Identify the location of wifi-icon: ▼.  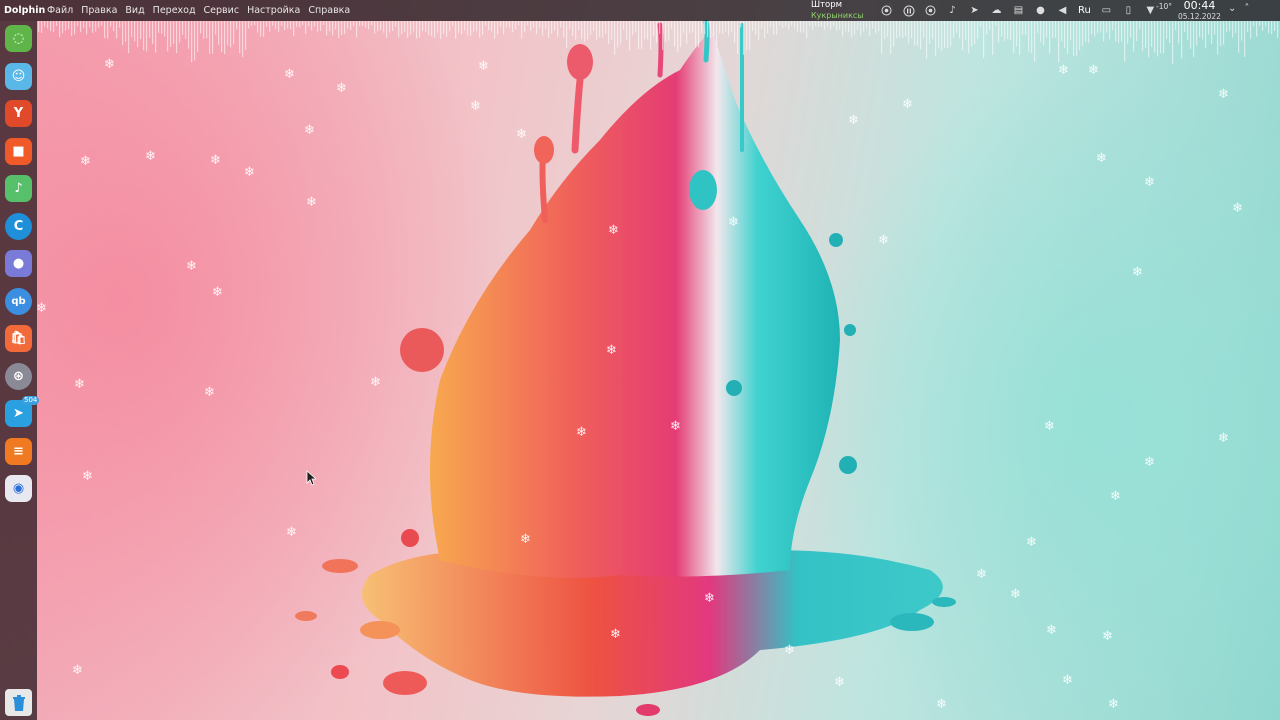
(1150, 10).